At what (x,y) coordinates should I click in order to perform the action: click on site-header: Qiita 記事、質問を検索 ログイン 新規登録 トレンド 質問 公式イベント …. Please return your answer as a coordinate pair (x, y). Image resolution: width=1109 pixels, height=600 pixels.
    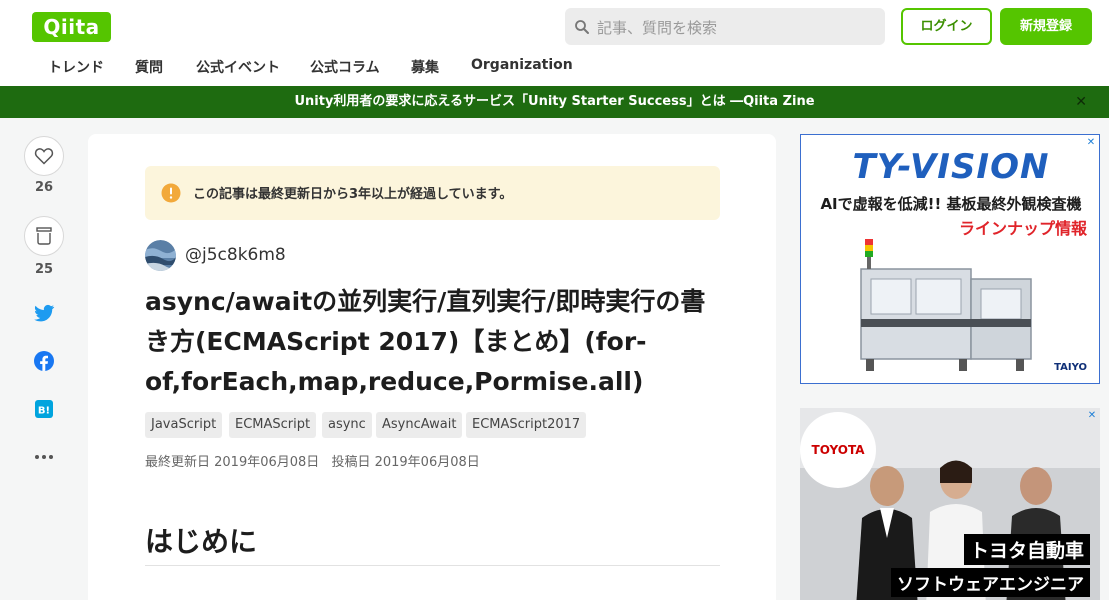
    Looking at the image, I should click on (554, 43).